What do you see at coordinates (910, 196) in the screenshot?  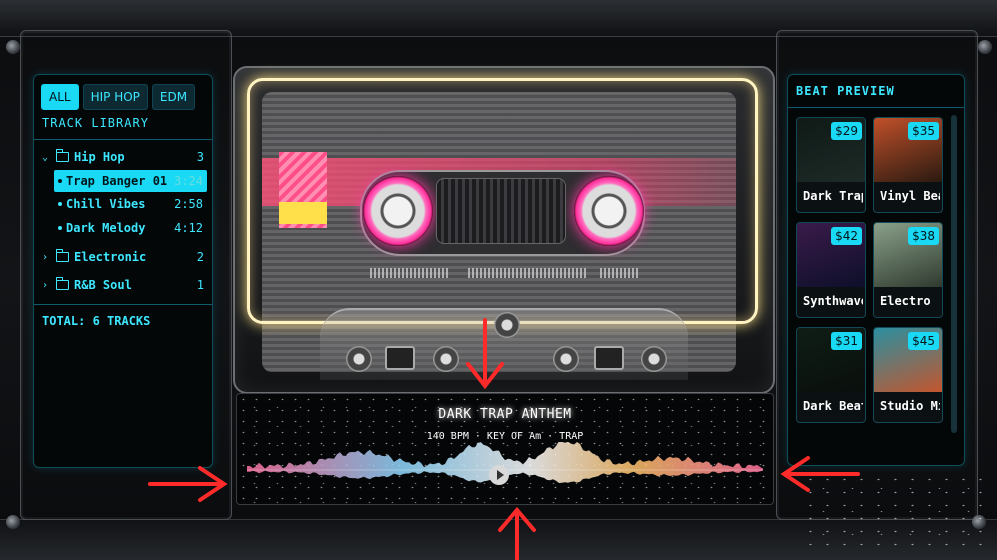 I see `beat-name: Vinyl Beats` at bounding box center [910, 196].